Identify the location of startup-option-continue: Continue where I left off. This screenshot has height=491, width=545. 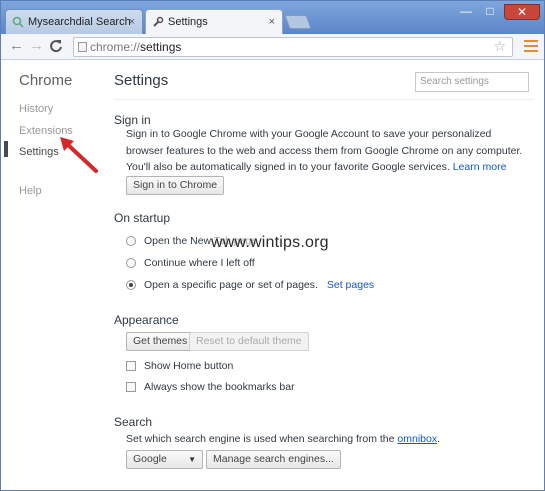
(190, 264).